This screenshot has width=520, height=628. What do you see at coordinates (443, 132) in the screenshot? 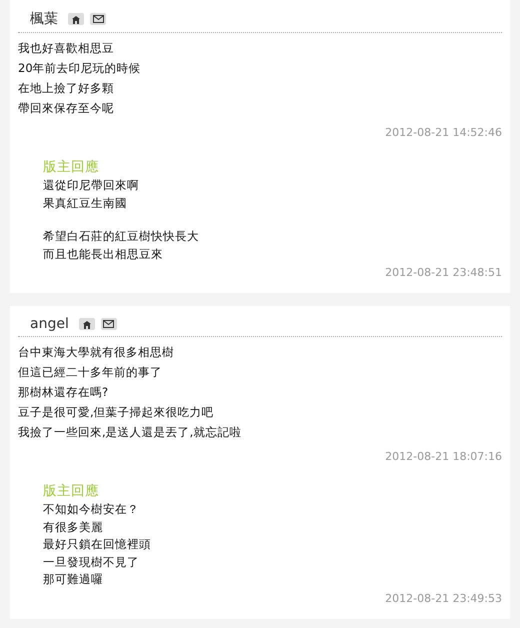
I see `timestamp: 2012-08-21 14:52:46` at bounding box center [443, 132].